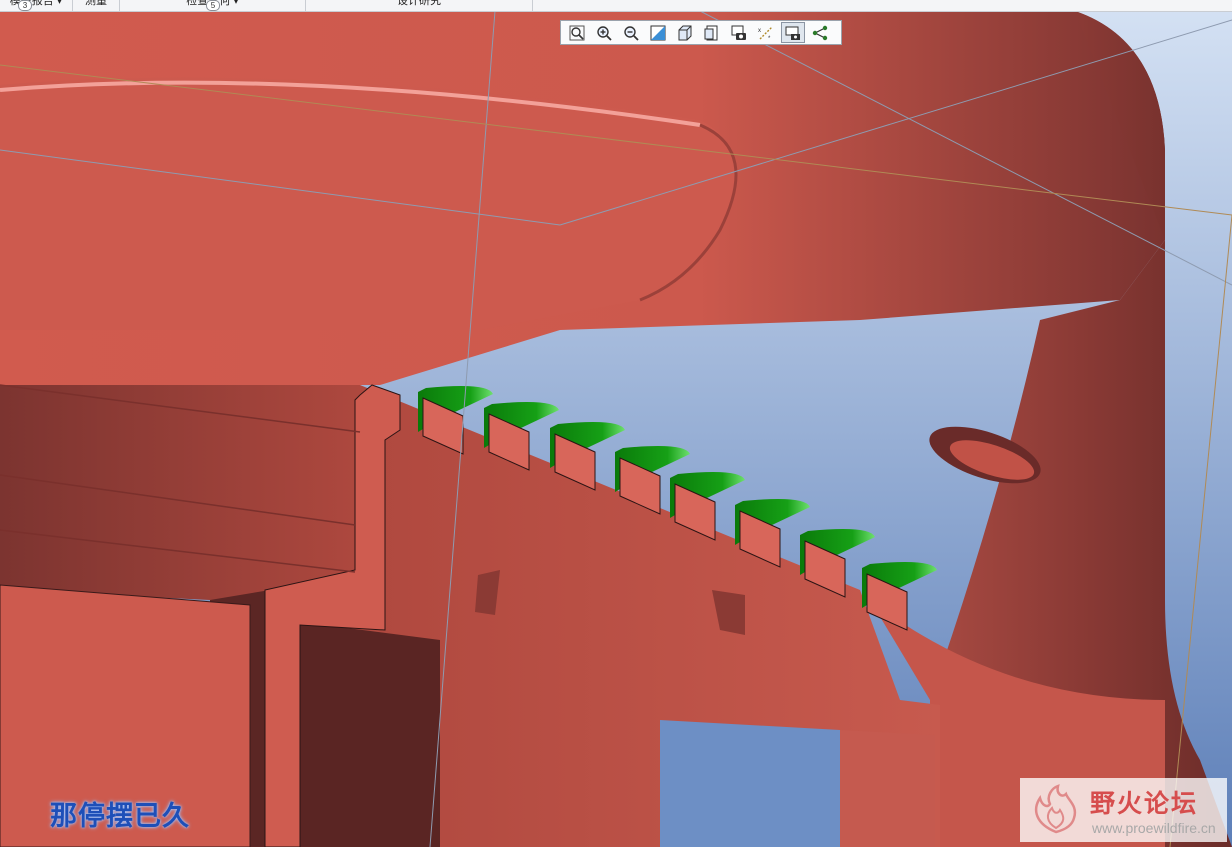 This screenshot has width=1232, height=847. I want to click on spin-center-icon, so click(820, 32).